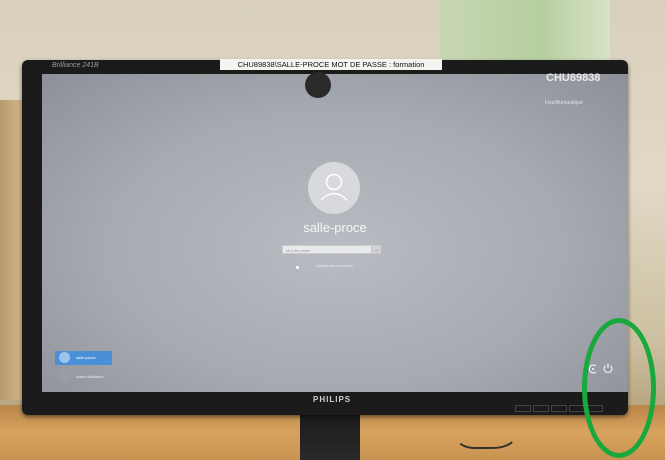 The height and width of the screenshot is (460, 665). What do you see at coordinates (332, 399) in the screenshot?
I see `monitor-brand: PHILIPS` at bounding box center [332, 399].